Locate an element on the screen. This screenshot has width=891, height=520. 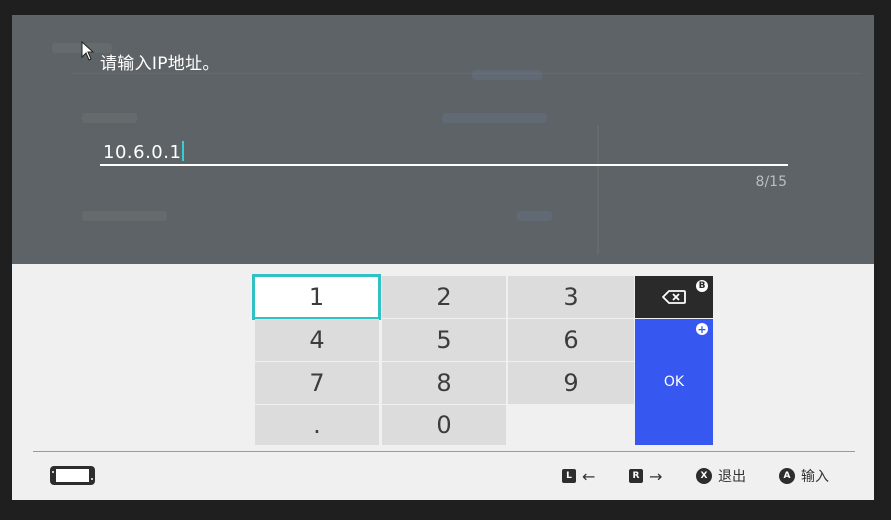
a-button-icon: A is located at coordinates (787, 476).